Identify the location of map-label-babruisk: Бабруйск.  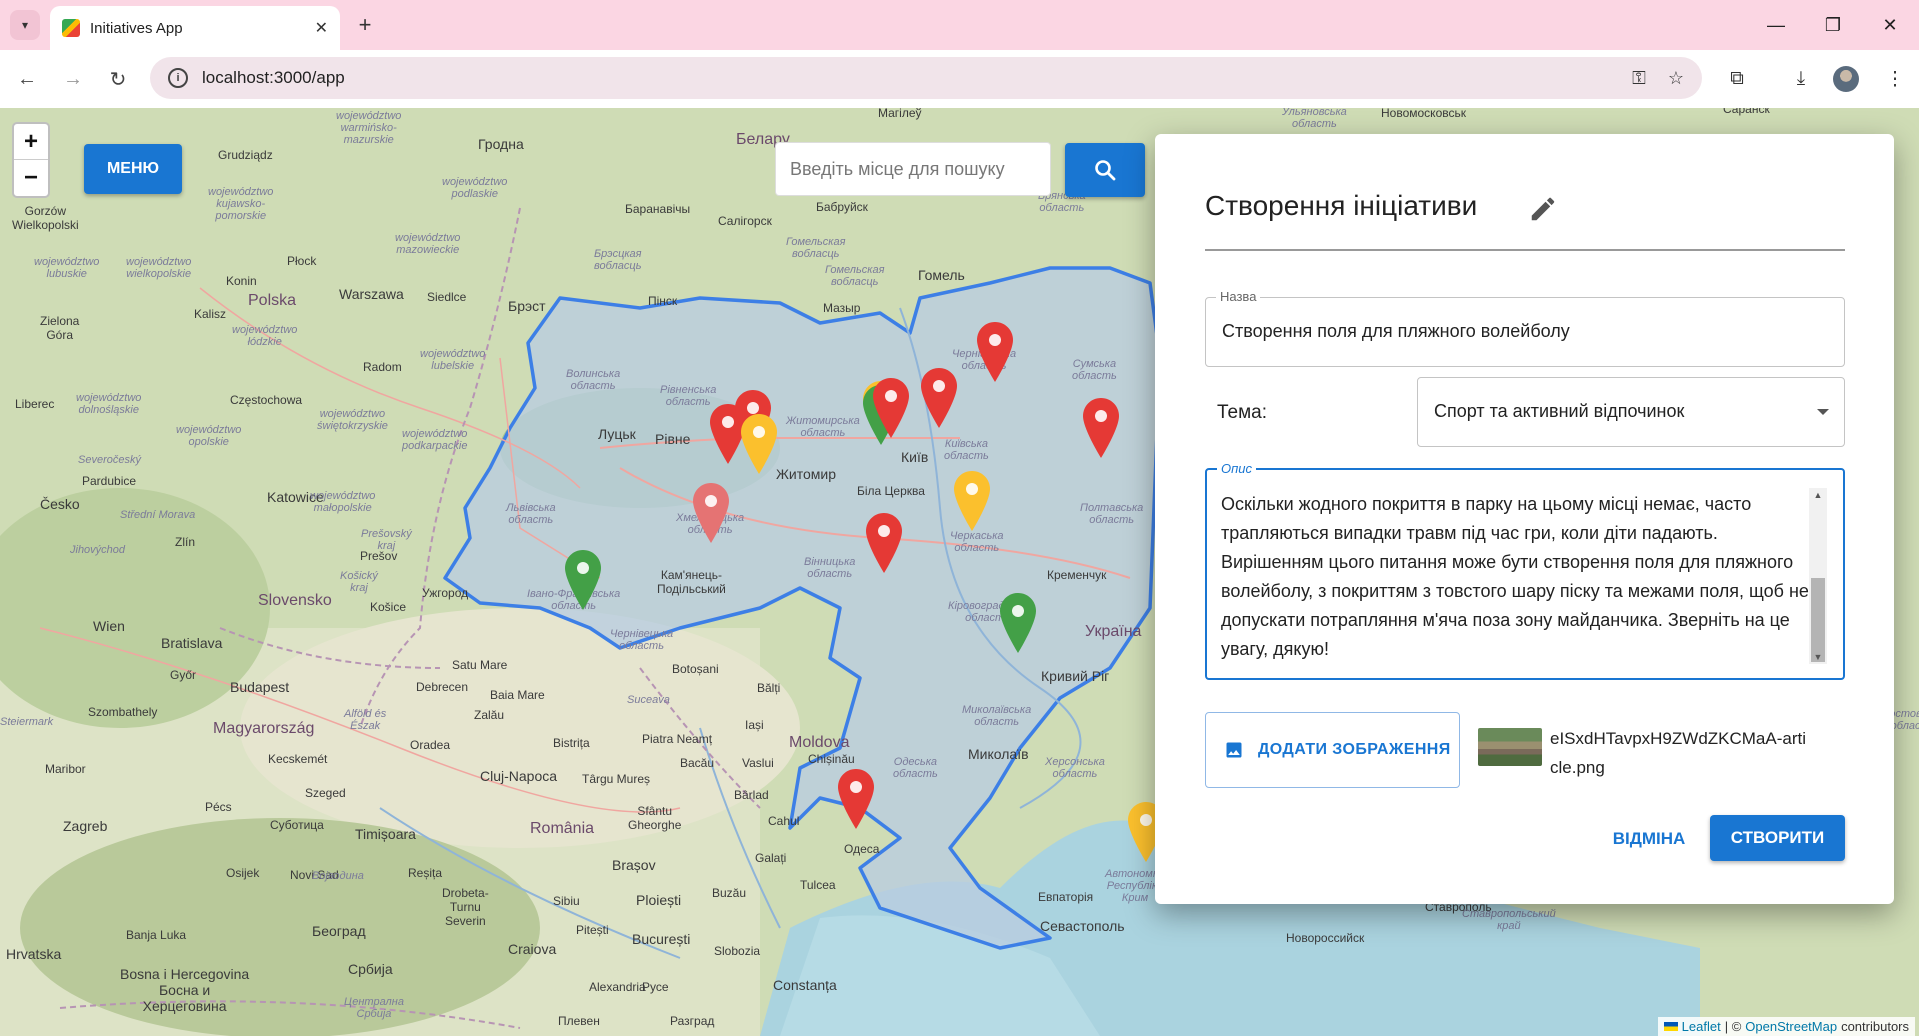
(842, 207).